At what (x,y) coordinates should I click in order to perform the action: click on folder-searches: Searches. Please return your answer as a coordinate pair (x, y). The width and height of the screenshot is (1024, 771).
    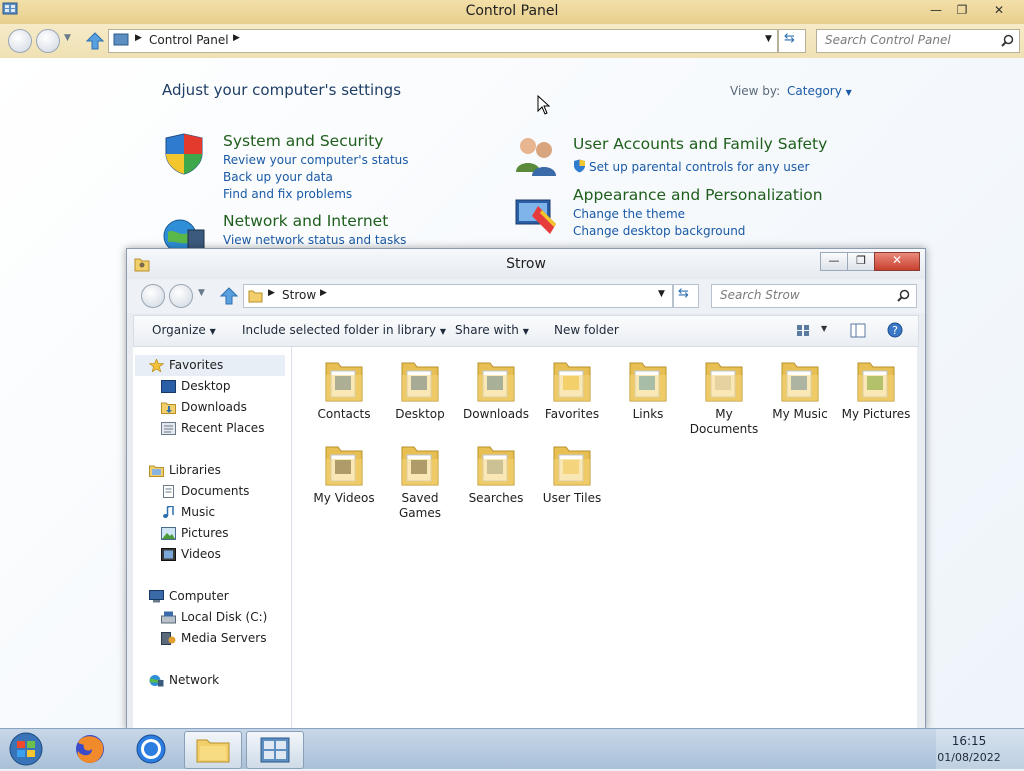
    Looking at the image, I should click on (496, 472).